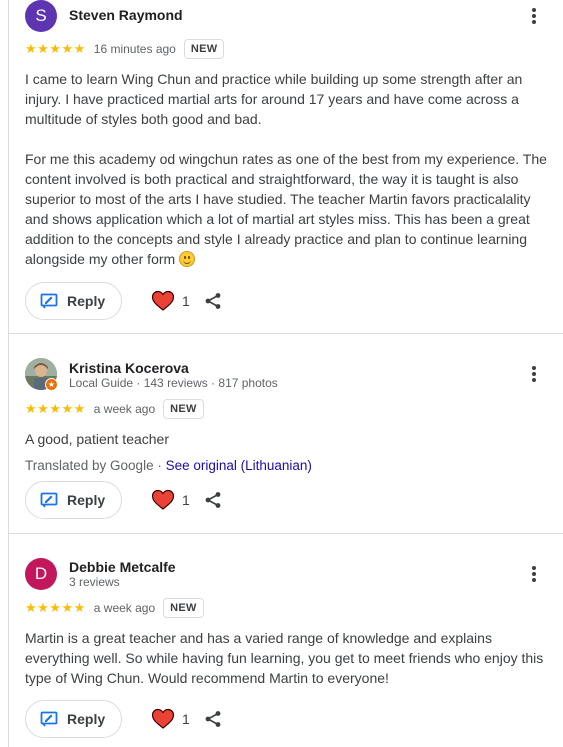  I want to click on avatar: D, so click(41, 574).